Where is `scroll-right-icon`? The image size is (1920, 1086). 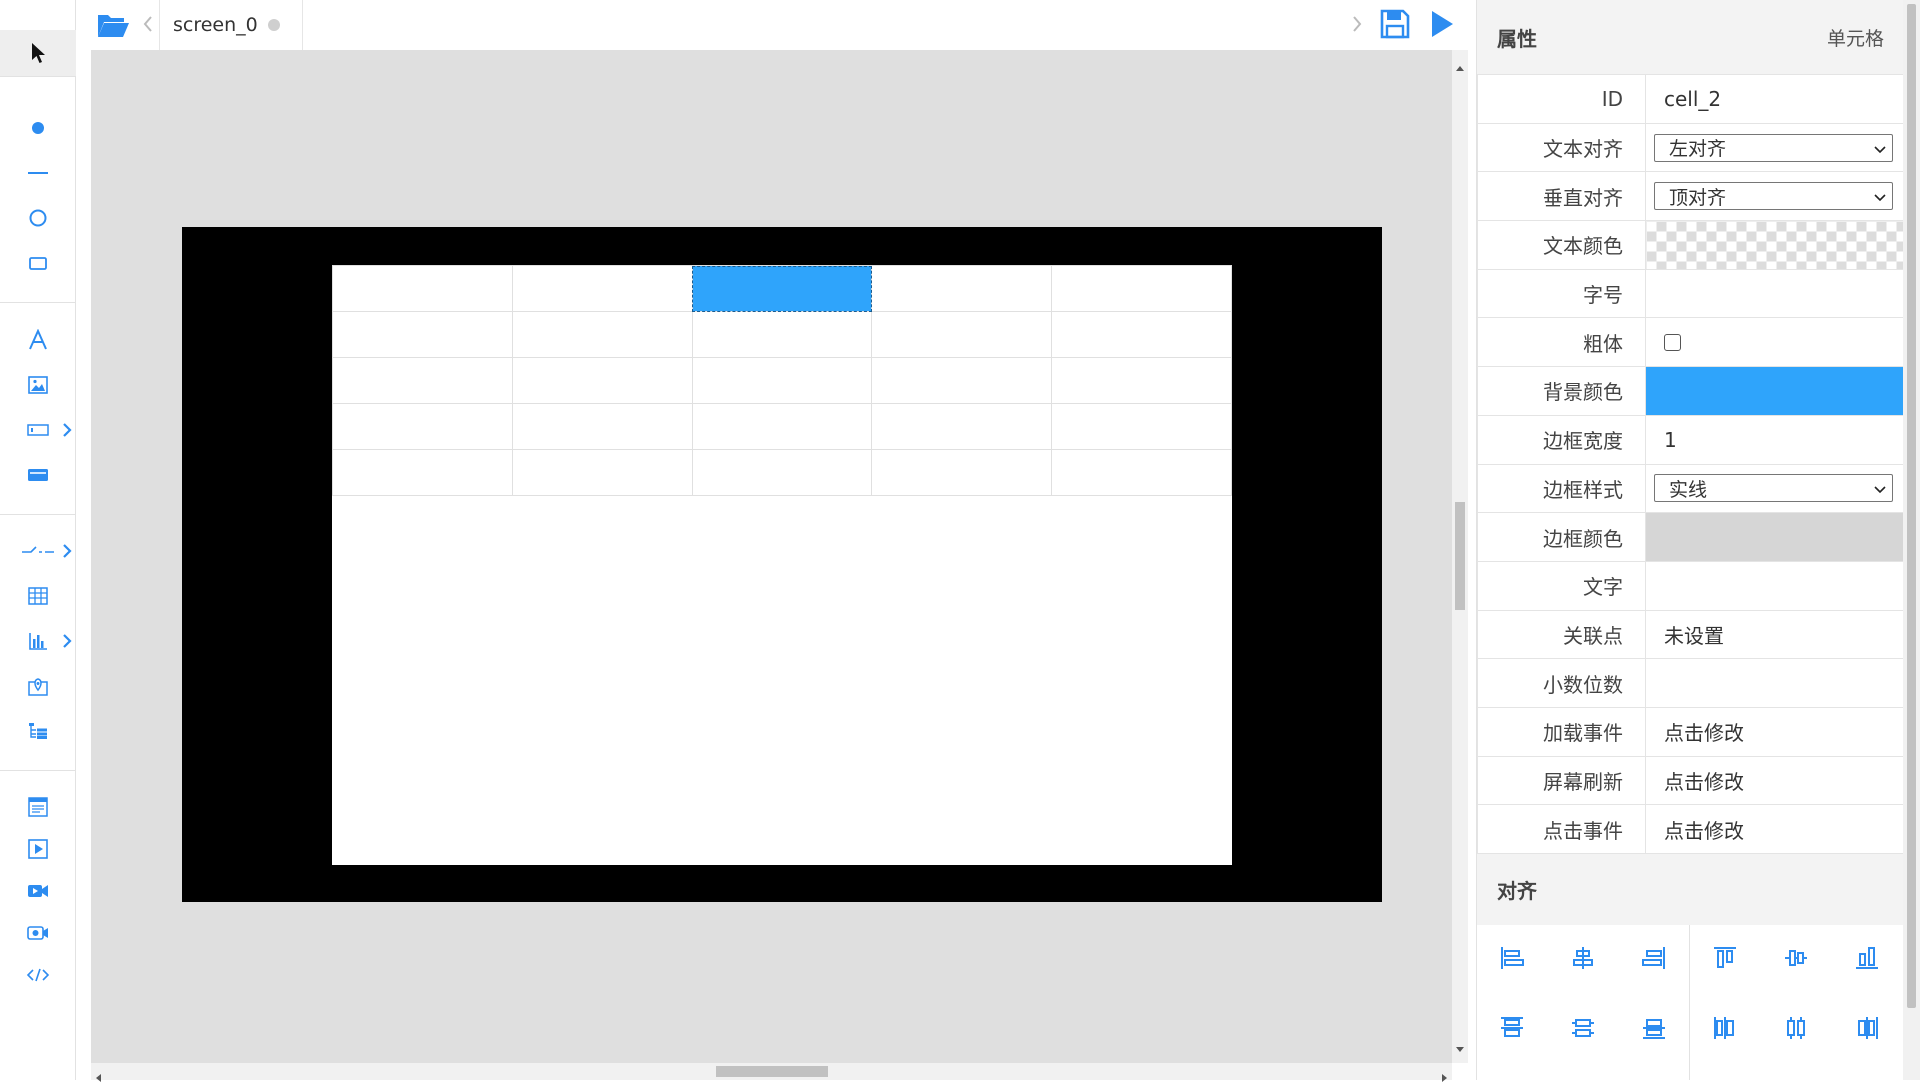 scroll-right-icon is located at coordinates (1445, 1076).